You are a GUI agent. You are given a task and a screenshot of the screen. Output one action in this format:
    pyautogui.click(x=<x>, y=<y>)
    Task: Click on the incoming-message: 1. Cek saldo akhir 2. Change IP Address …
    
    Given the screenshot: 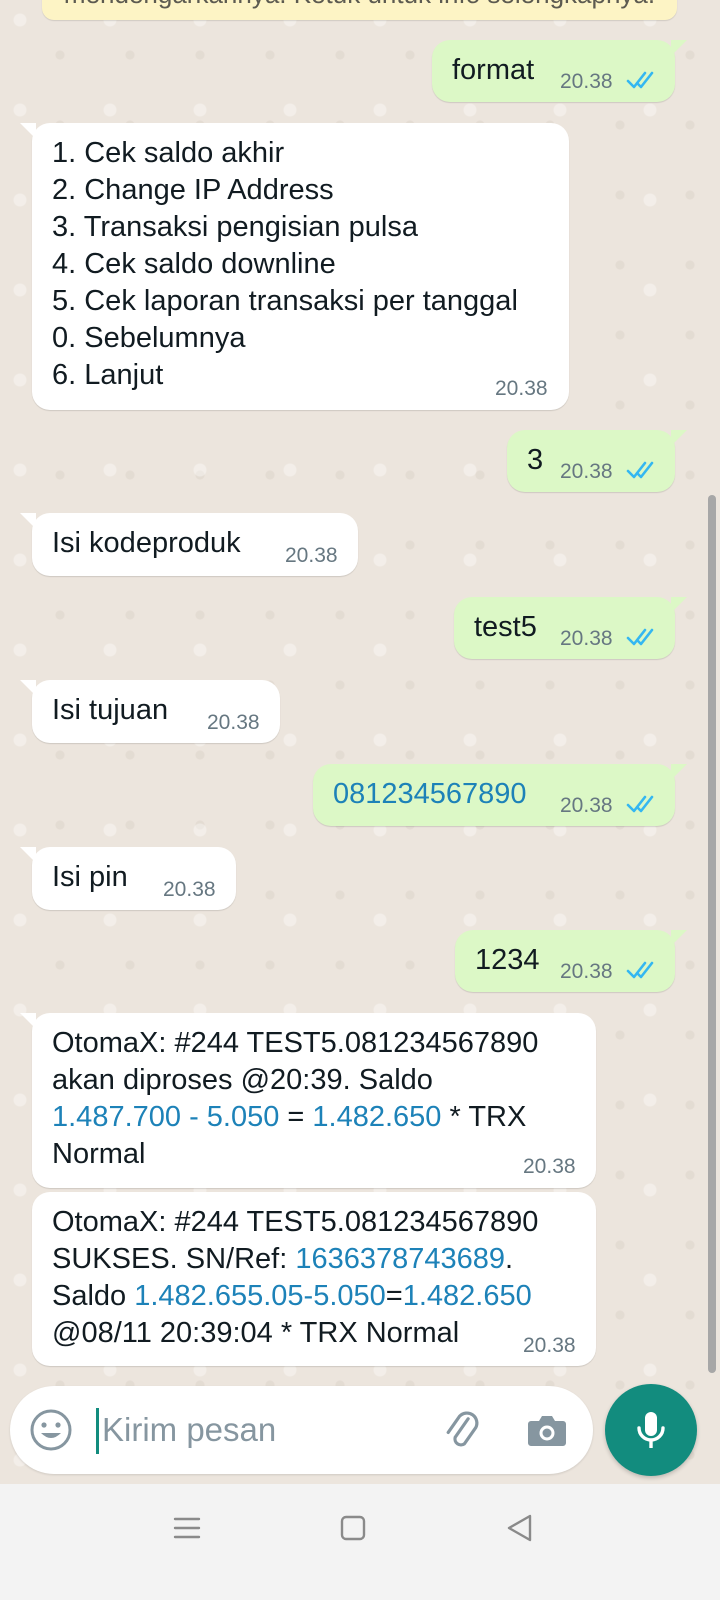 What is the action you would take?
    pyautogui.click(x=294, y=266)
    